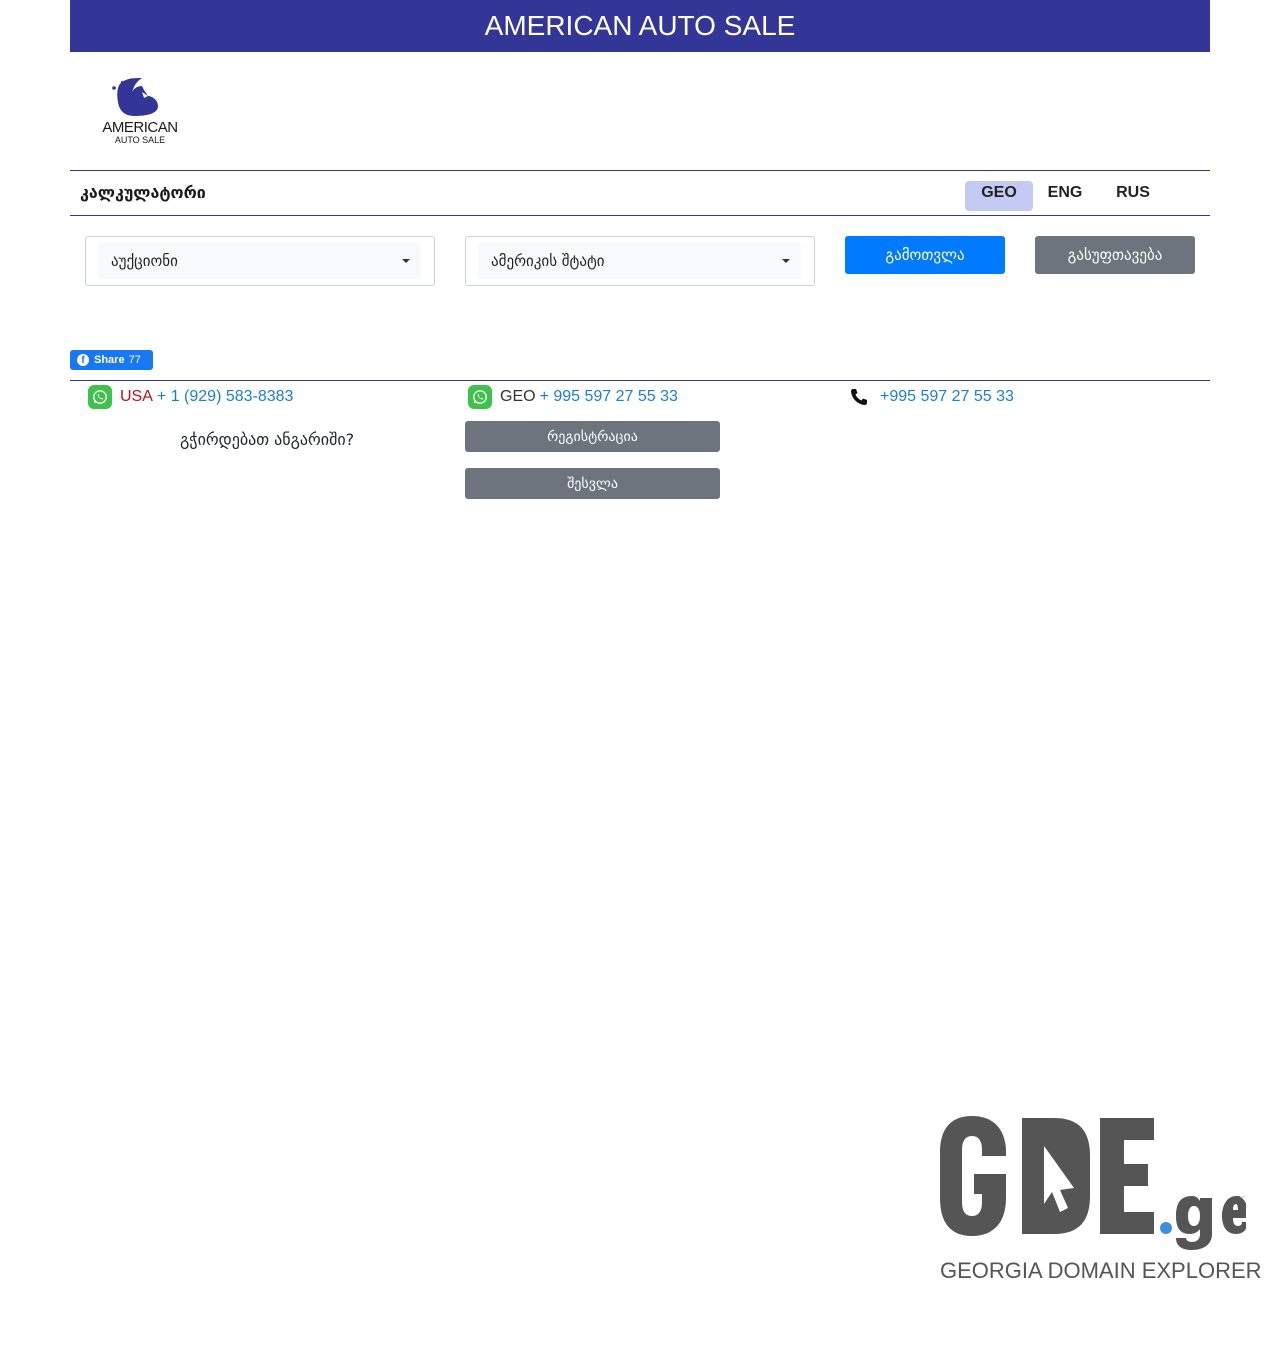 Image resolution: width=1280 pixels, height=1360 pixels. I want to click on gde-watermark: GEORGIA DOMAIN EXPLORER, so click(1099, 1199).